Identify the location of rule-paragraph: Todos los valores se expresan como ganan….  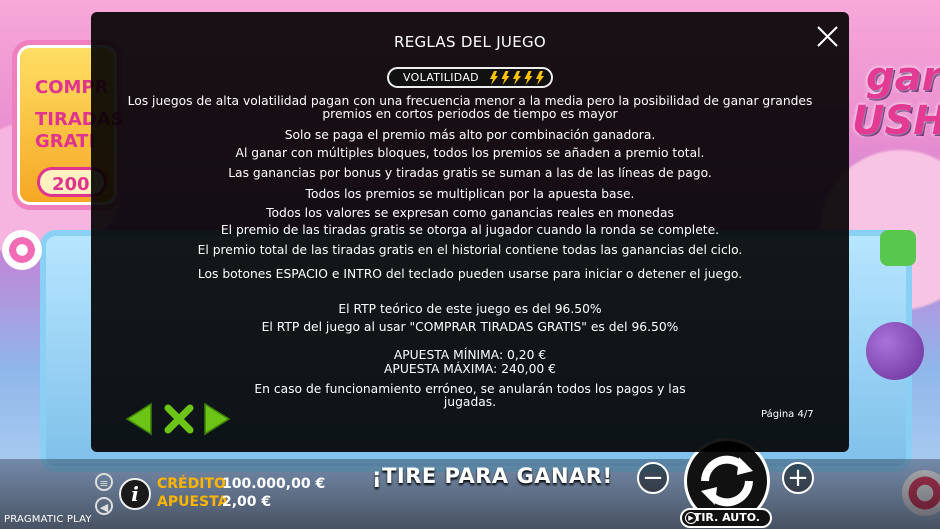
(470, 213).